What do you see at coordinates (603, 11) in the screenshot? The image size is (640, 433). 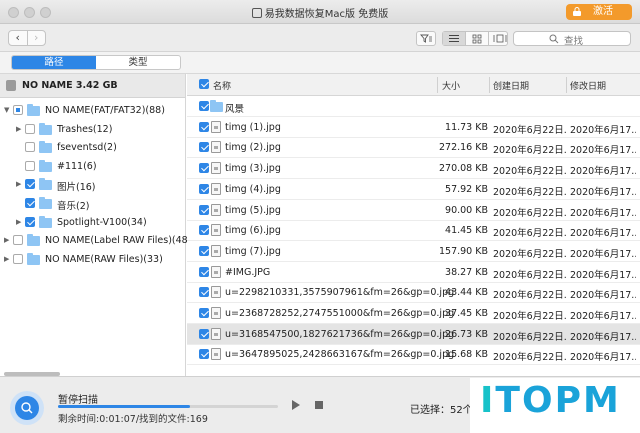 I see `activate-label: 激活` at bounding box center [603, 11].